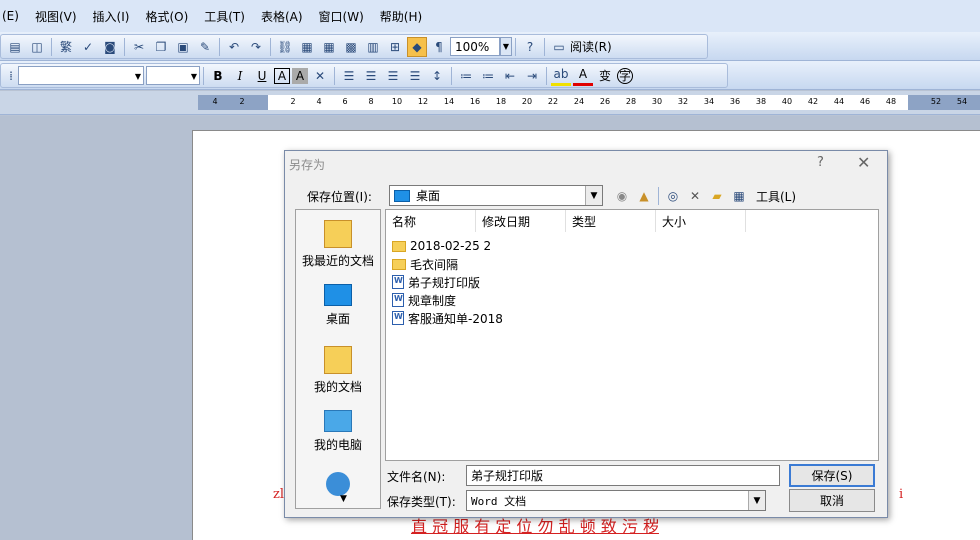  Describe the element at coordinates (530, 47) in the screenshot. I see `help-icon: ?` at that location.